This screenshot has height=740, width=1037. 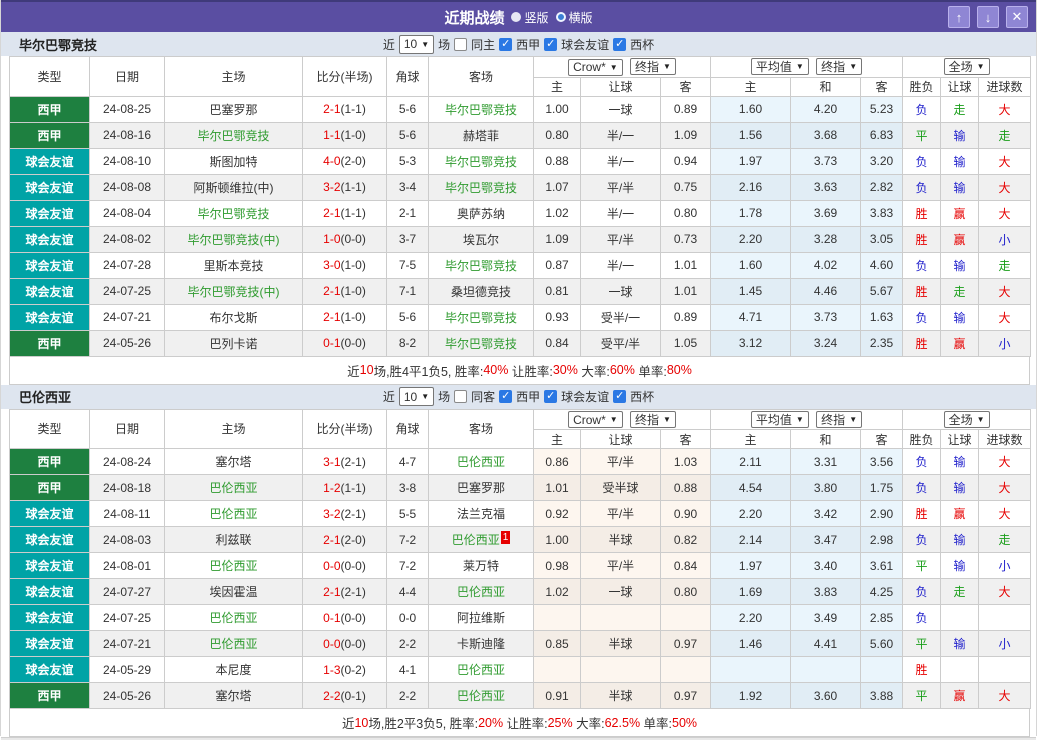 I want to click on summary-odd-rate: 80%, so click(x=679, y=370).